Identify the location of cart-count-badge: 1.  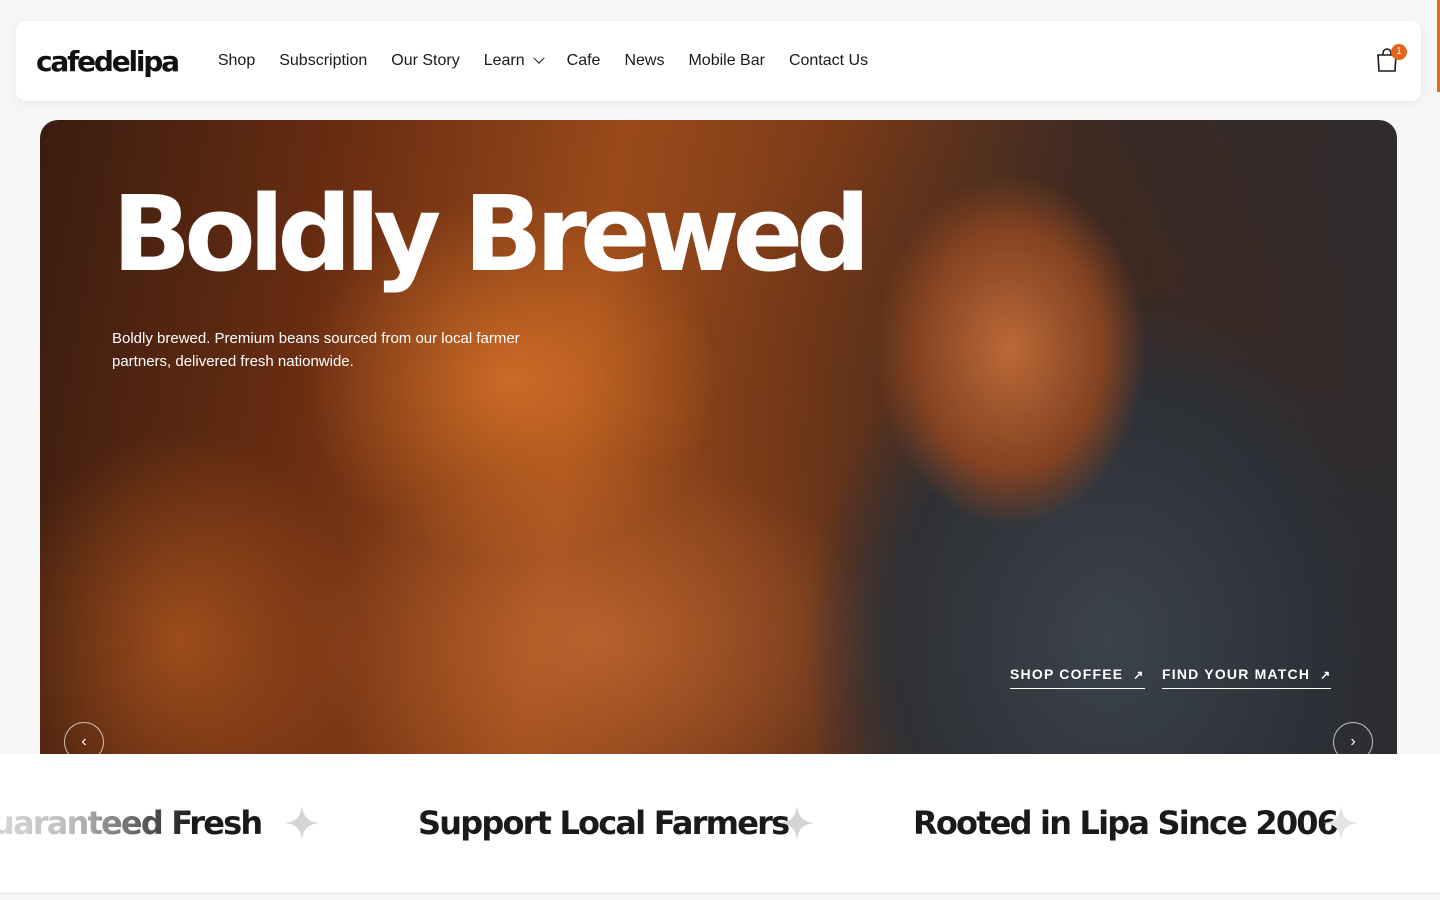
(1399, 52).